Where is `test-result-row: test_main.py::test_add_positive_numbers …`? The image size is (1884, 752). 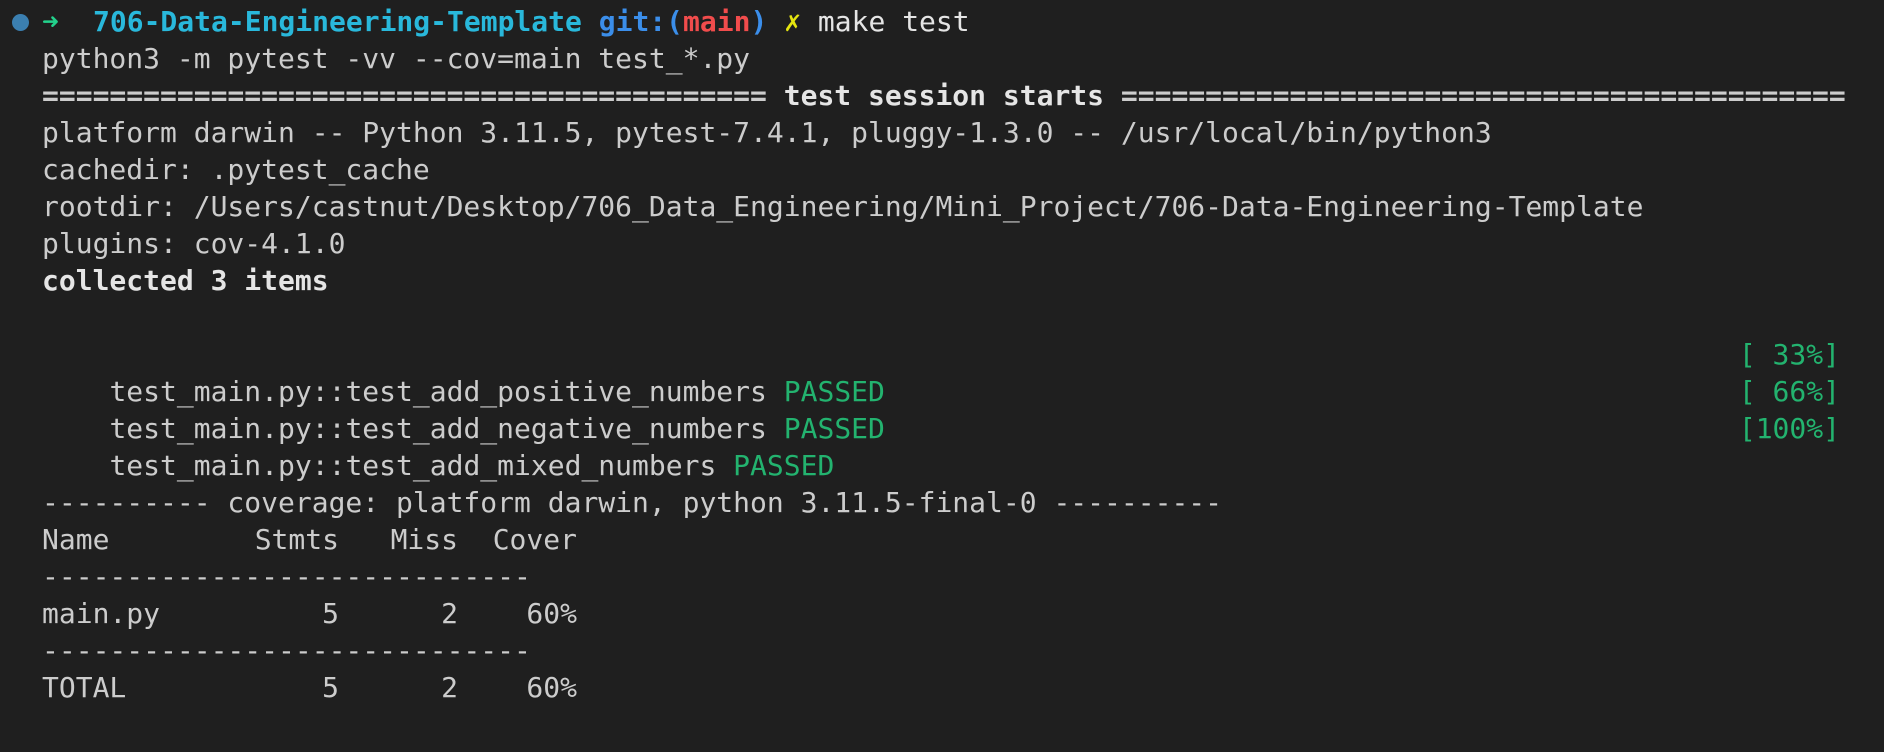 test-result-row: test_main.py::test_add_positive_numbers … is located at coordinates (942, 372).